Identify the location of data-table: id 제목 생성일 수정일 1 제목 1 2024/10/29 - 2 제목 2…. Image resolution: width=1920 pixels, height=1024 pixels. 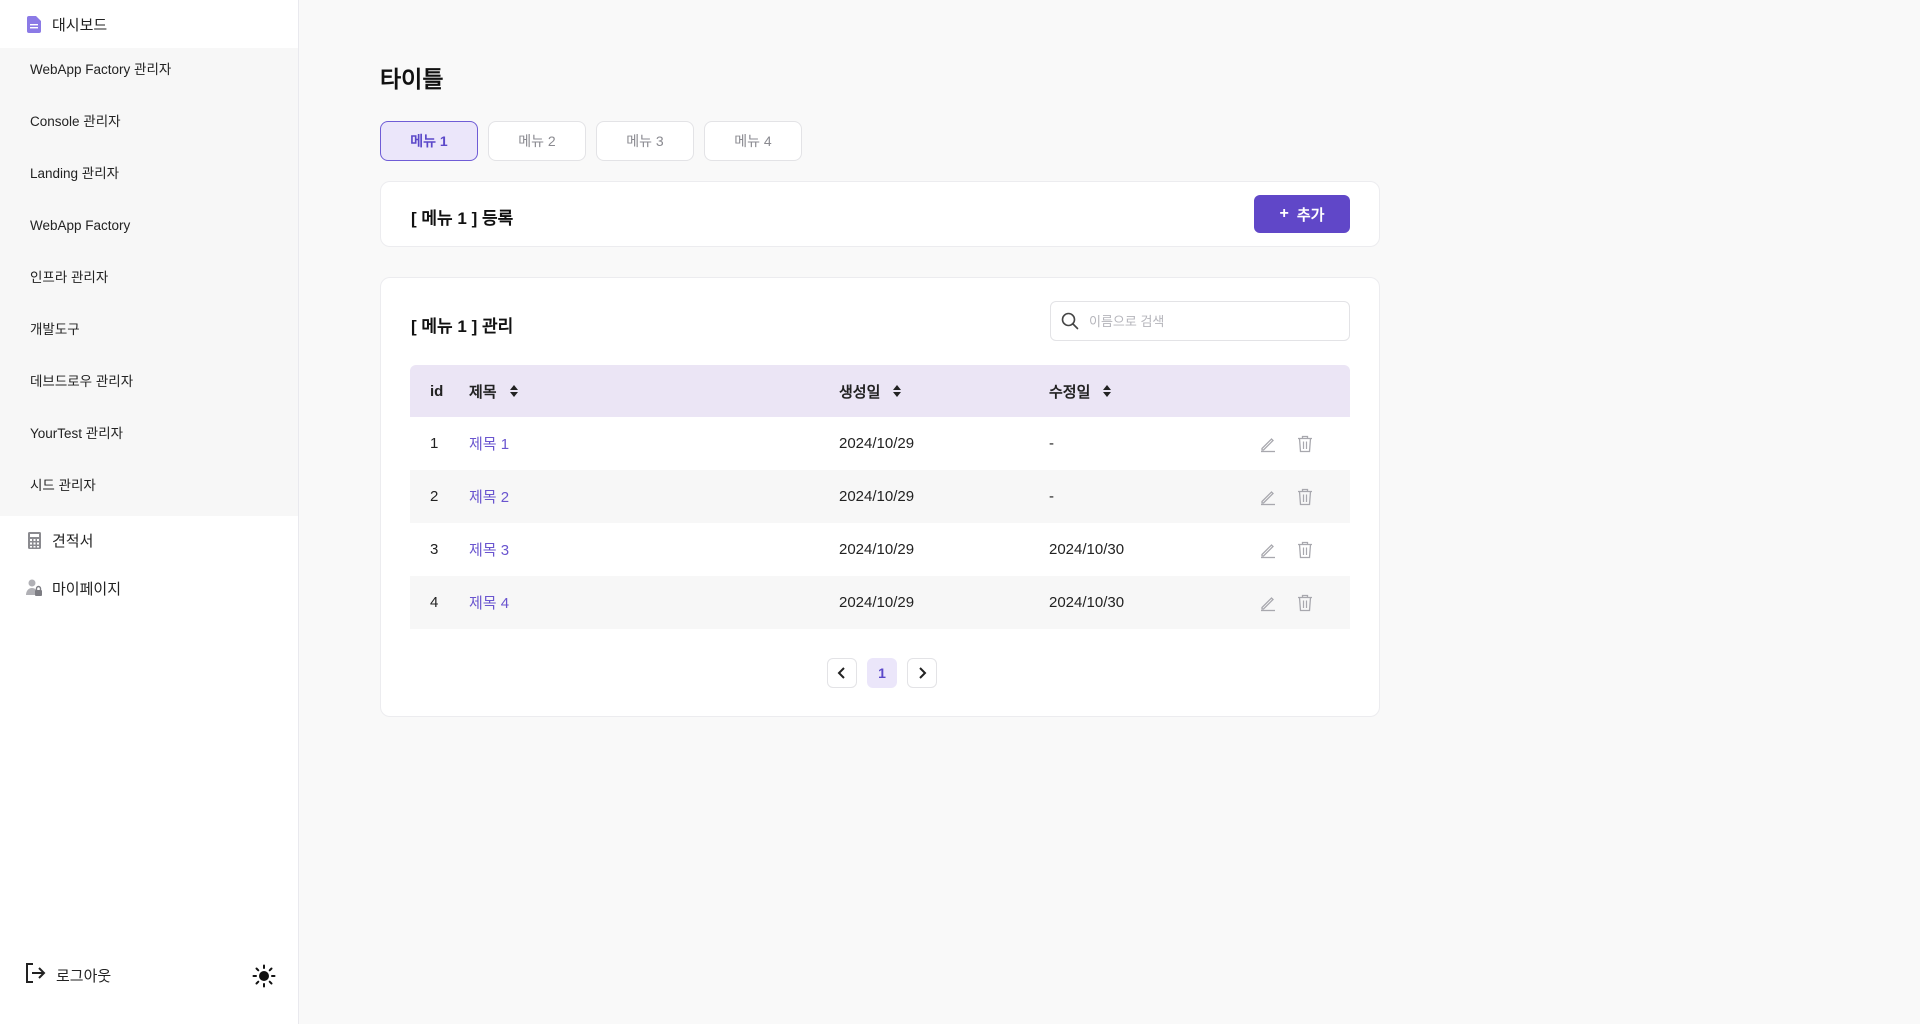
(880, 497).